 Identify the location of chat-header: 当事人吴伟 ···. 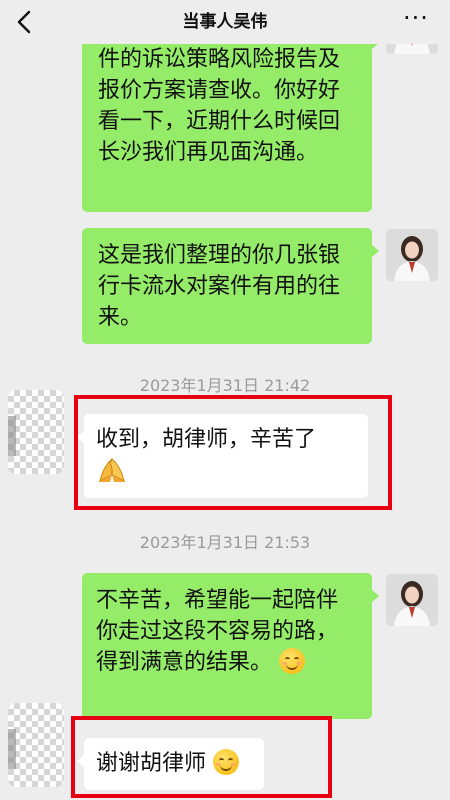
(225, 22).